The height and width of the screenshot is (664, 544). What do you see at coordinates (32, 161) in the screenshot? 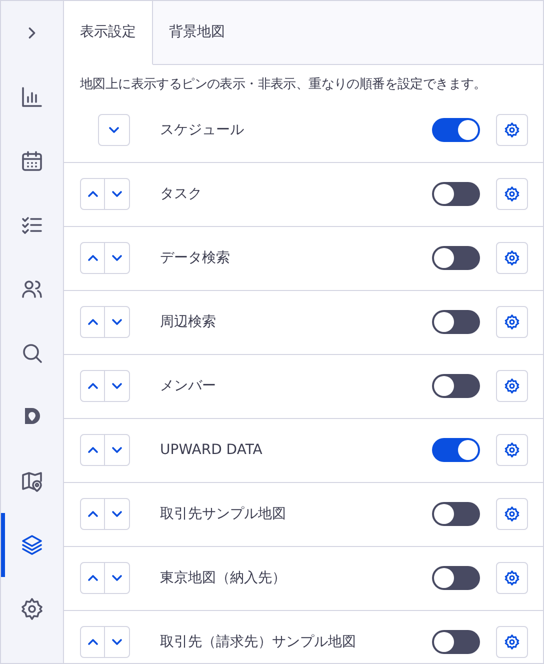
I see `calendar-icon` at bounding box center [32, 161].